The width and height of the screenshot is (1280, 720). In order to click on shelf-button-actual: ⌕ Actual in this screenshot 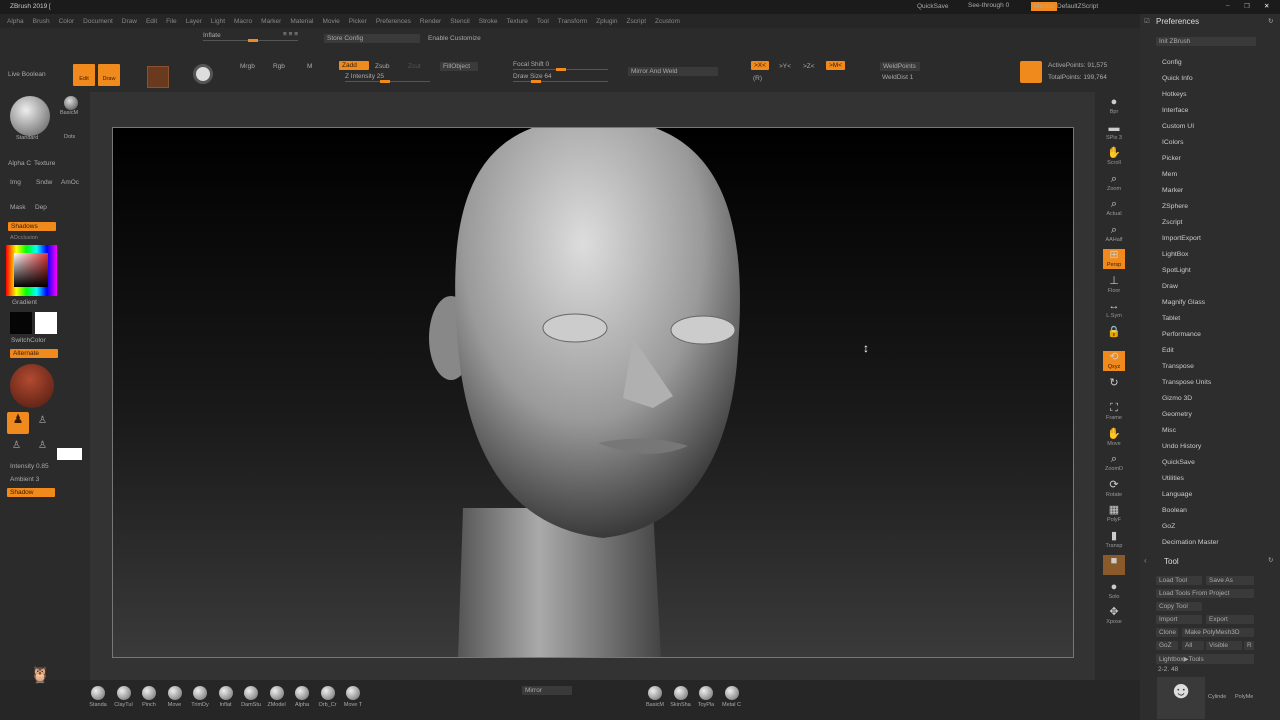, I will do `click(1114, 208)`.